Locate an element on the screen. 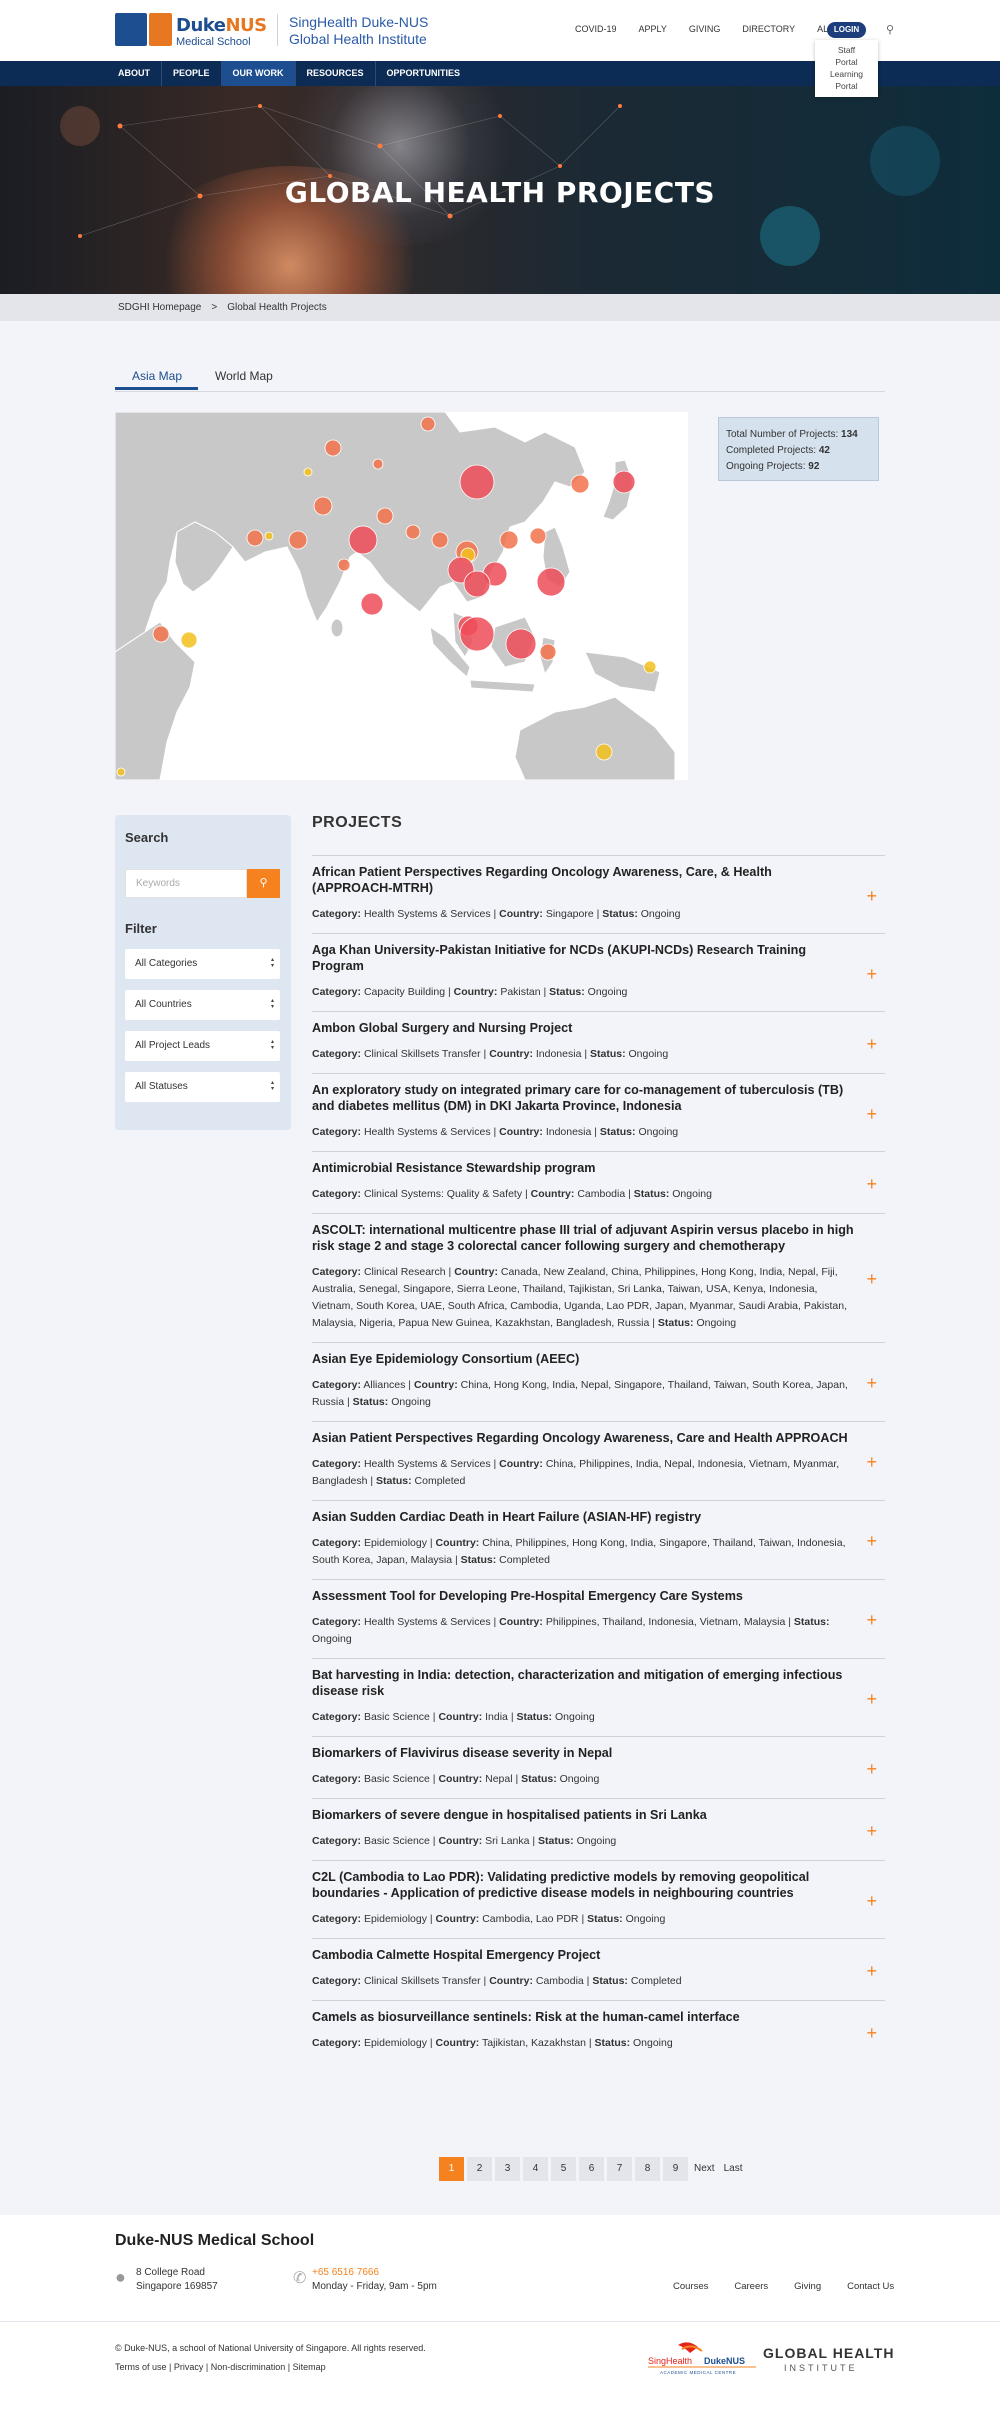  asia-map is located at coordinates (401, 596).